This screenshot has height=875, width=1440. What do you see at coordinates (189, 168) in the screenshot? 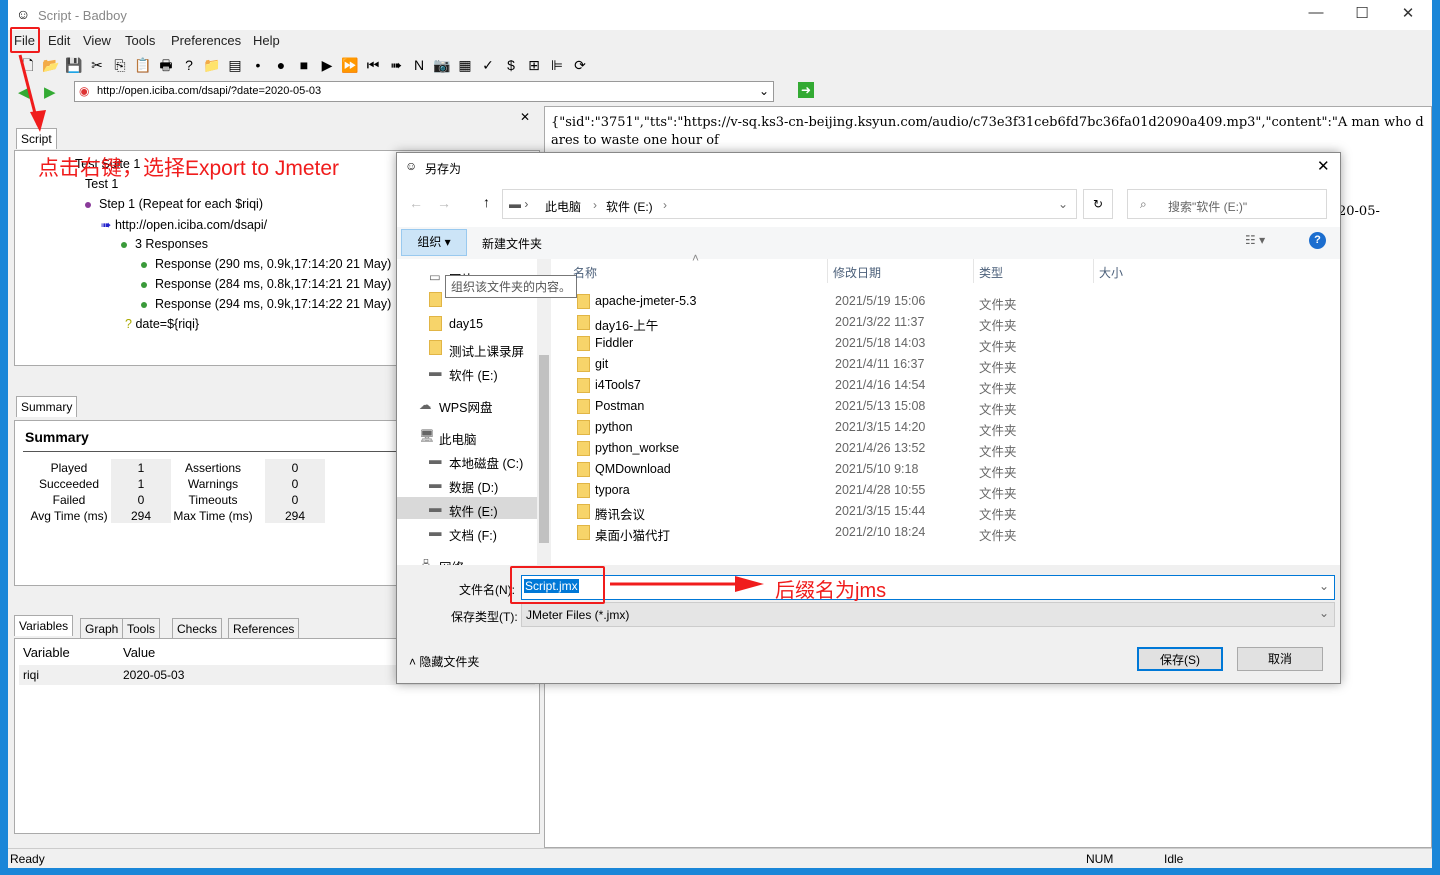
I see `annotation-right-click: 点击右键，选择Export to Jmeter` at bounding box center [189, 168].